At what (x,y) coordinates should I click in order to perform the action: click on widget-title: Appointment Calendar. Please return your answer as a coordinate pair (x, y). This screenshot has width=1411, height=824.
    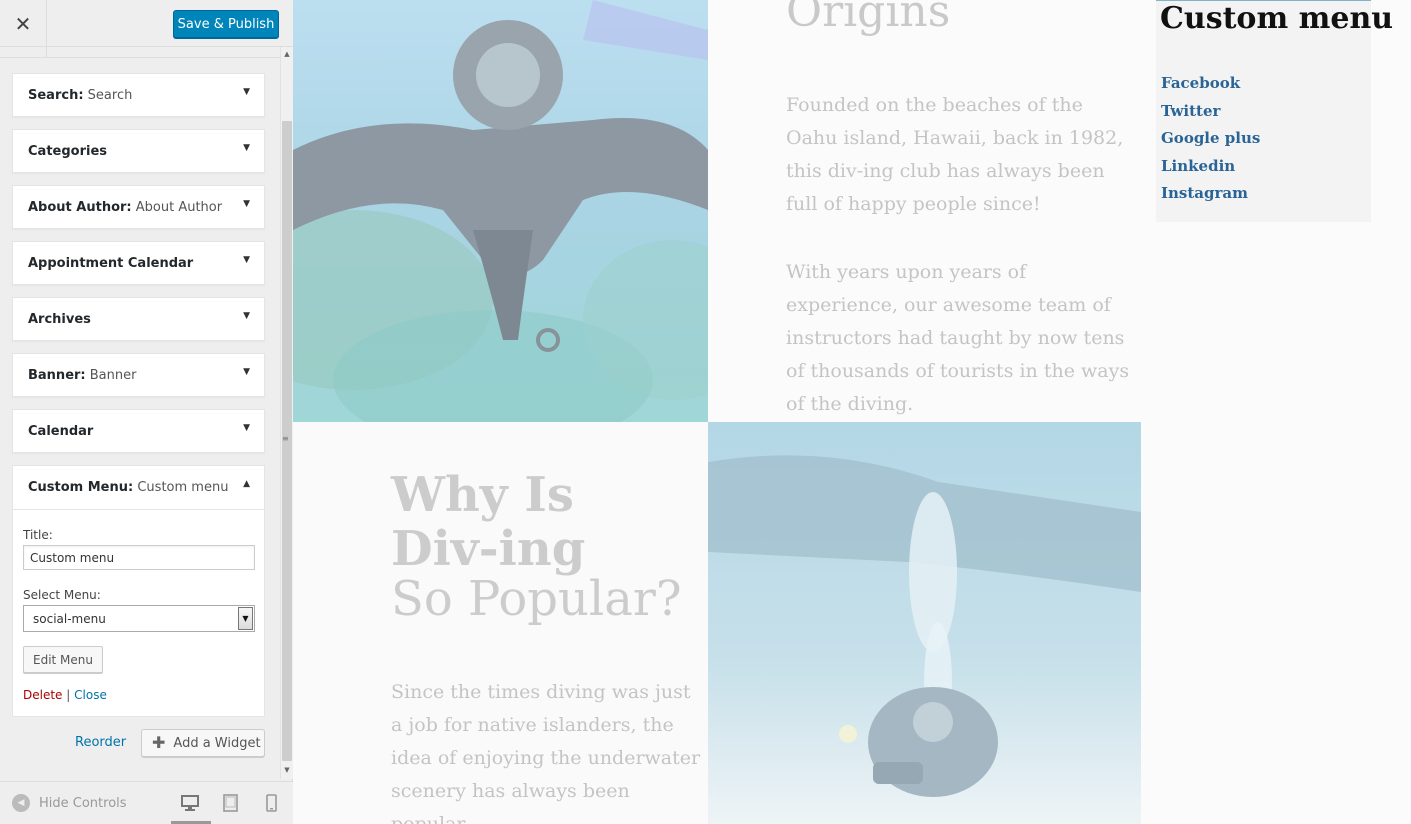
    Looking at the image, I should click on (111, 263).